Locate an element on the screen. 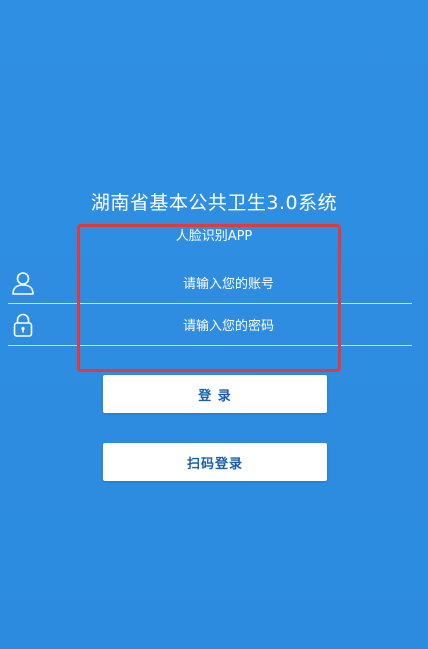  password-field is located at coordinates (214, 326).